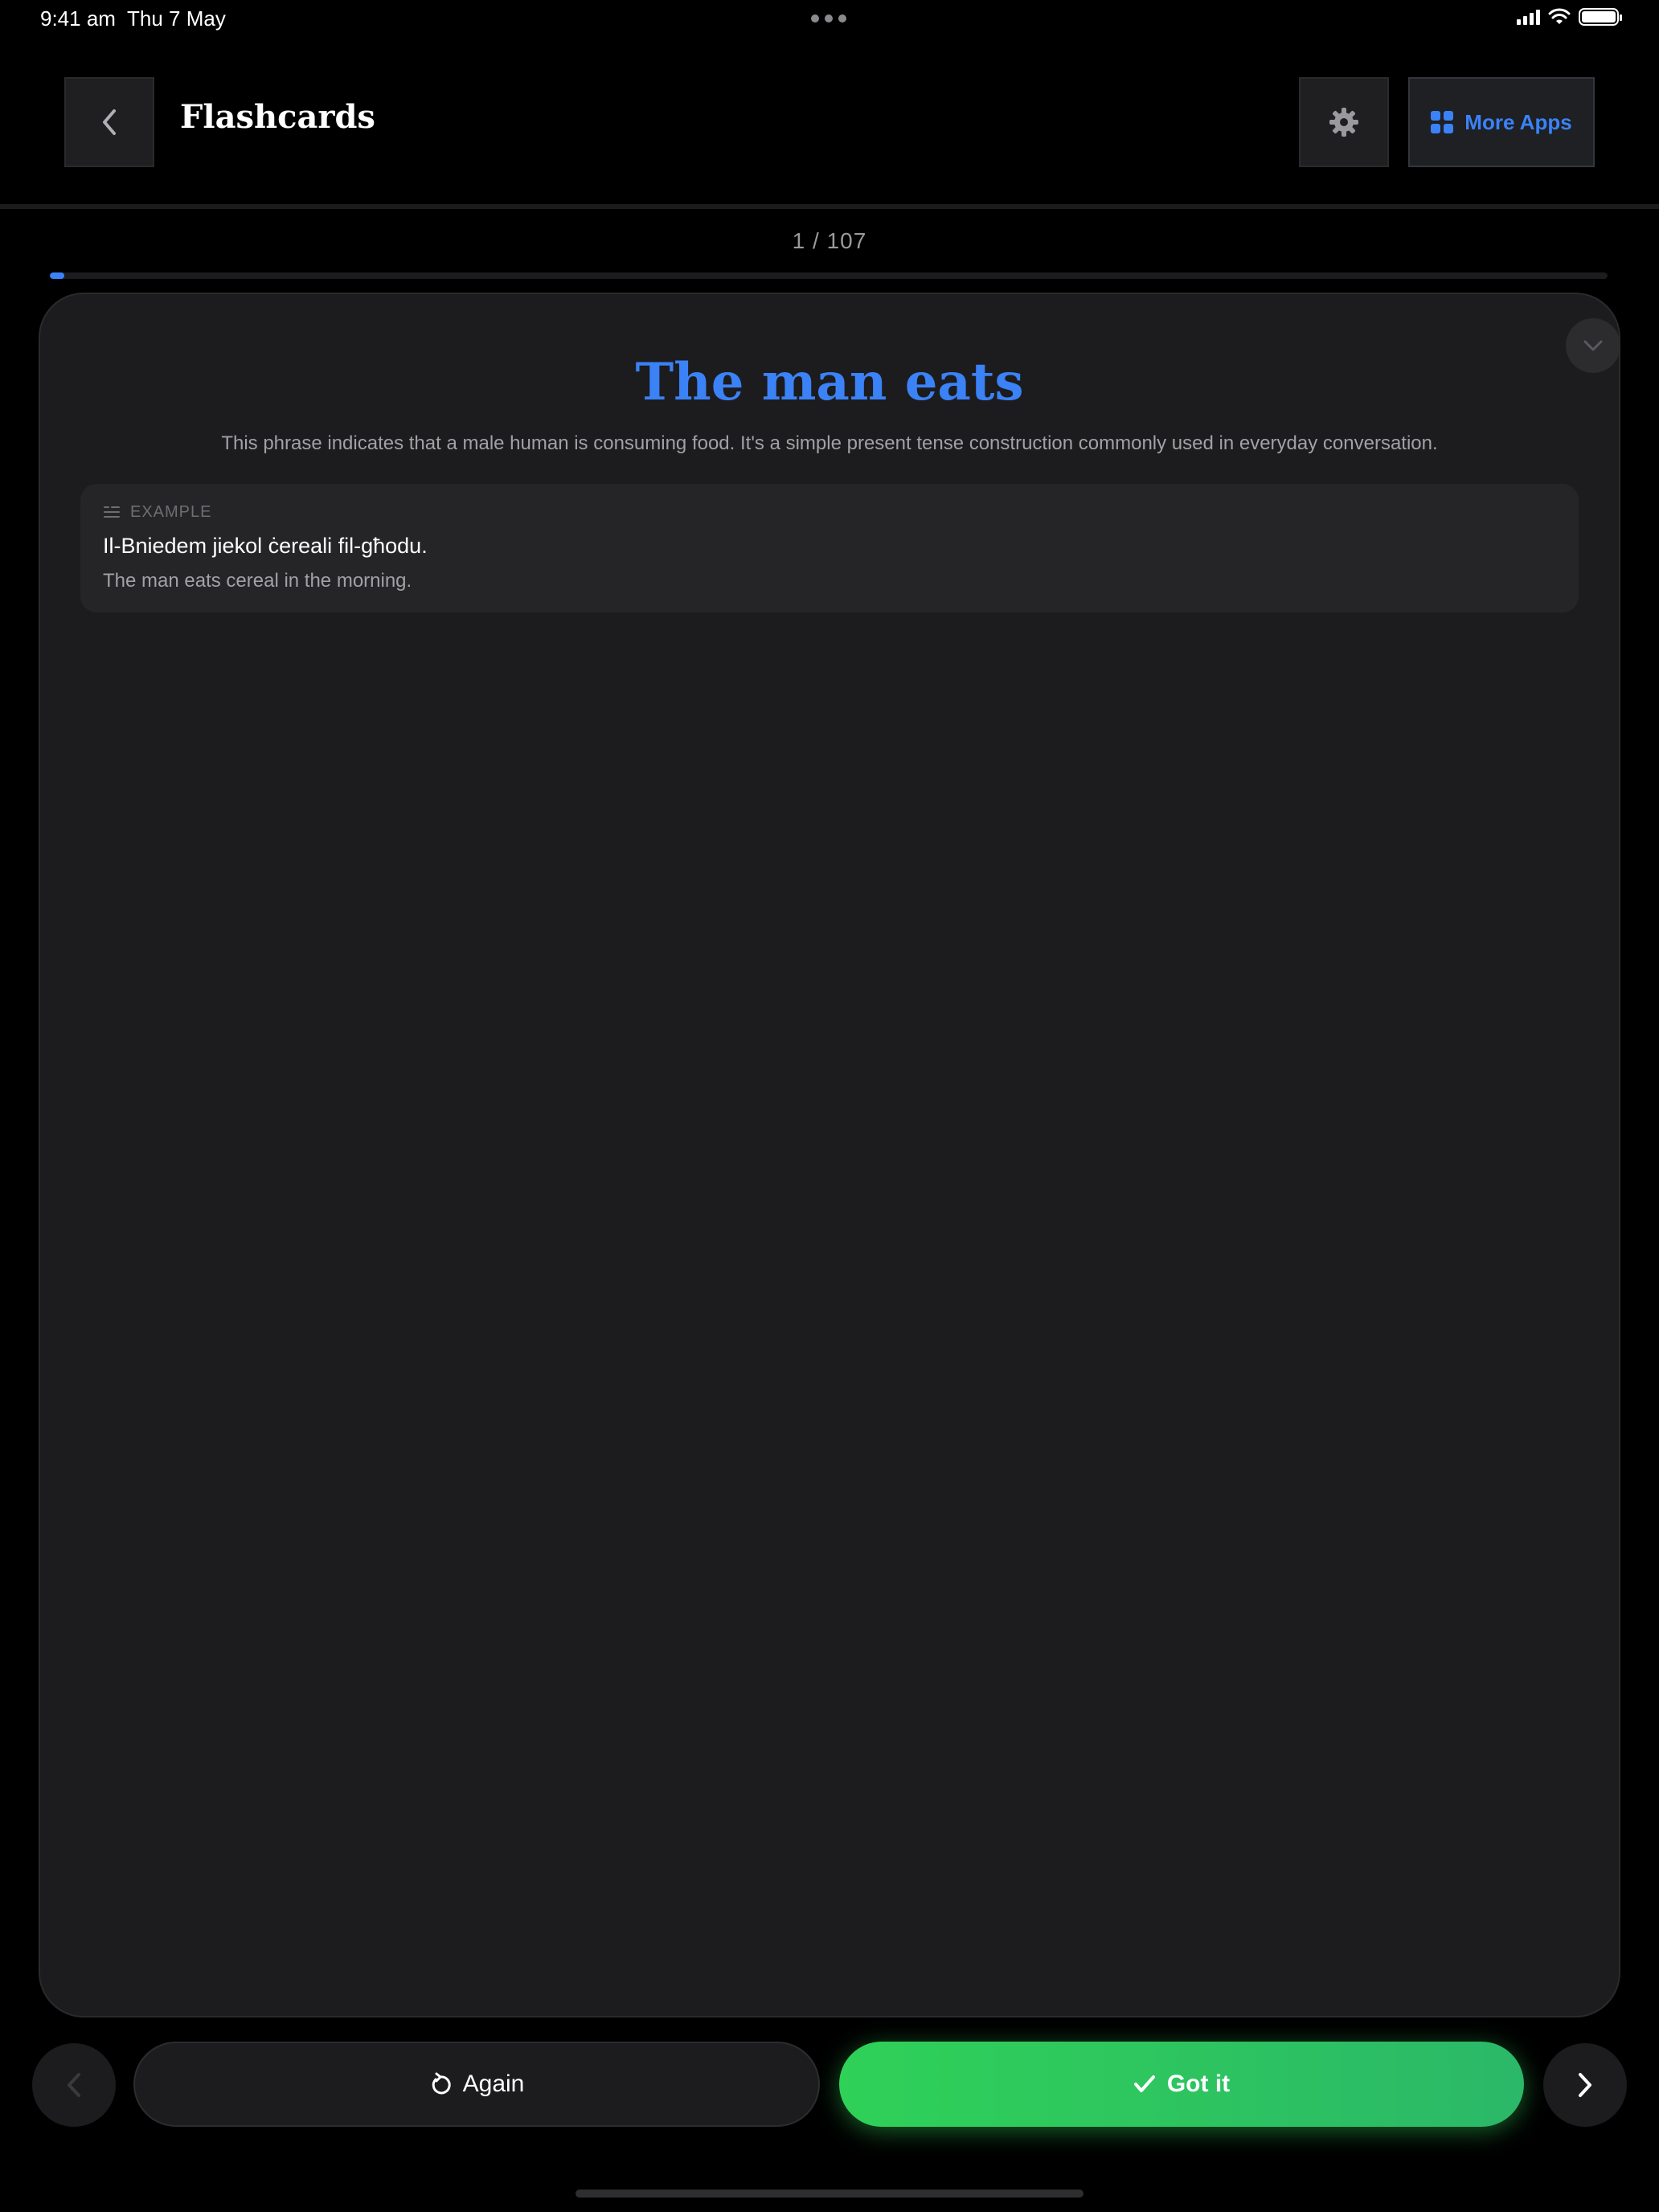 The height and width of the screenshot is (2212, 1659). Describe the element at coordinates (1600, 17) in the screenshot. I see `battery-icon` at that location.